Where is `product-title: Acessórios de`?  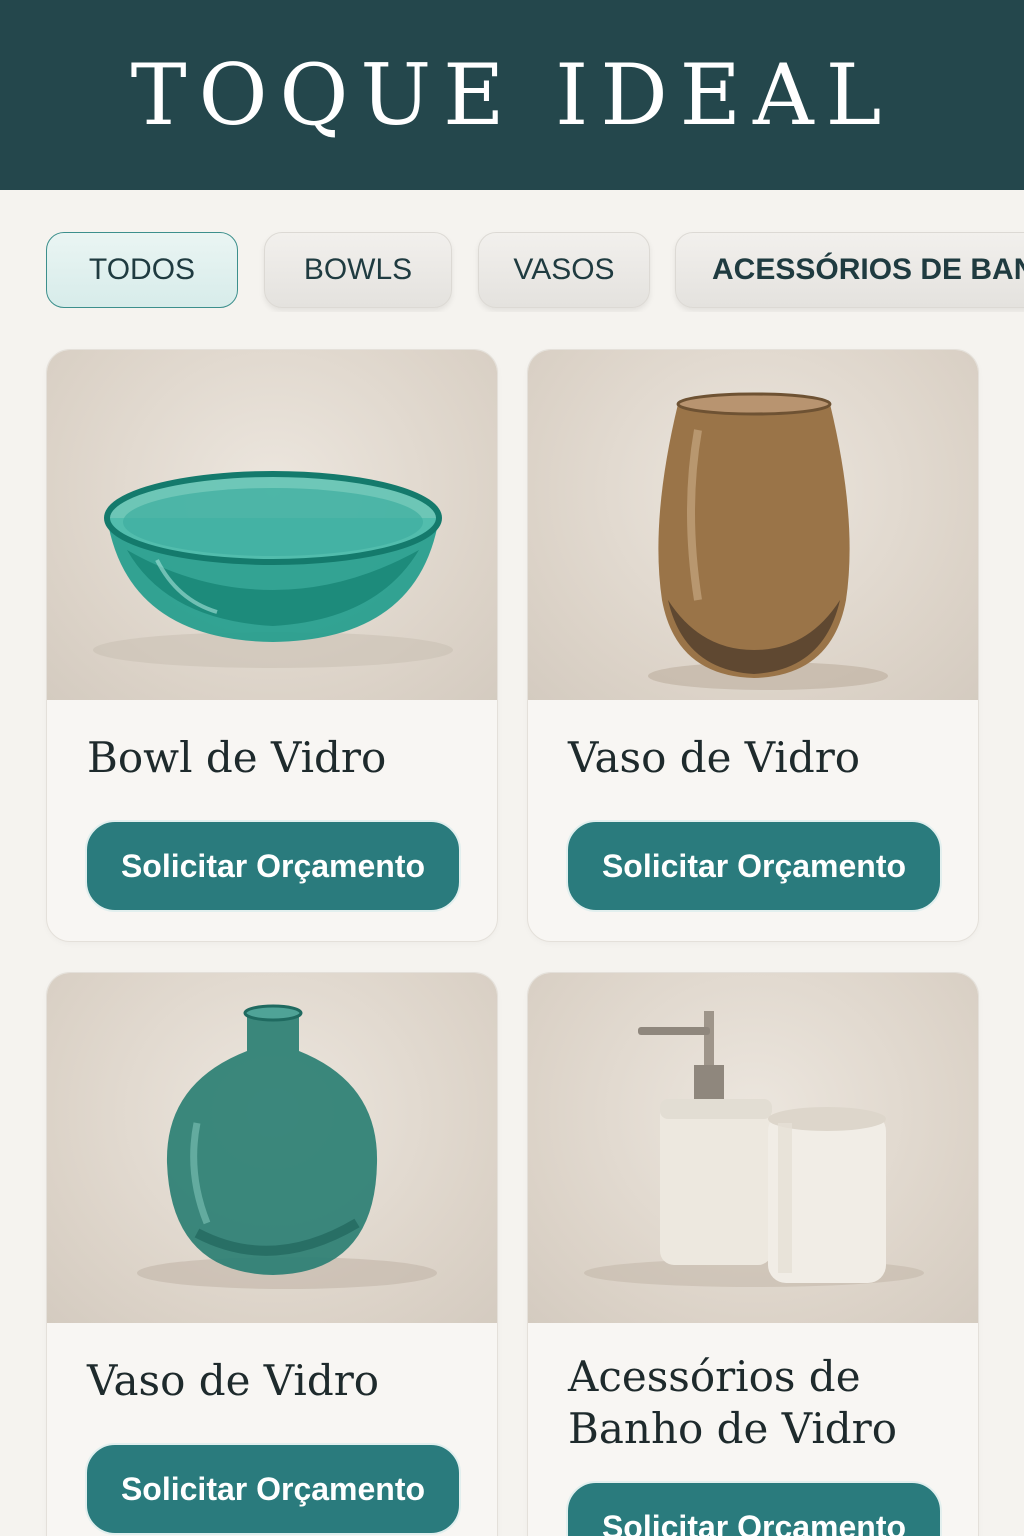
product-title: Acessórios de is located at coordinates (714, 1376).